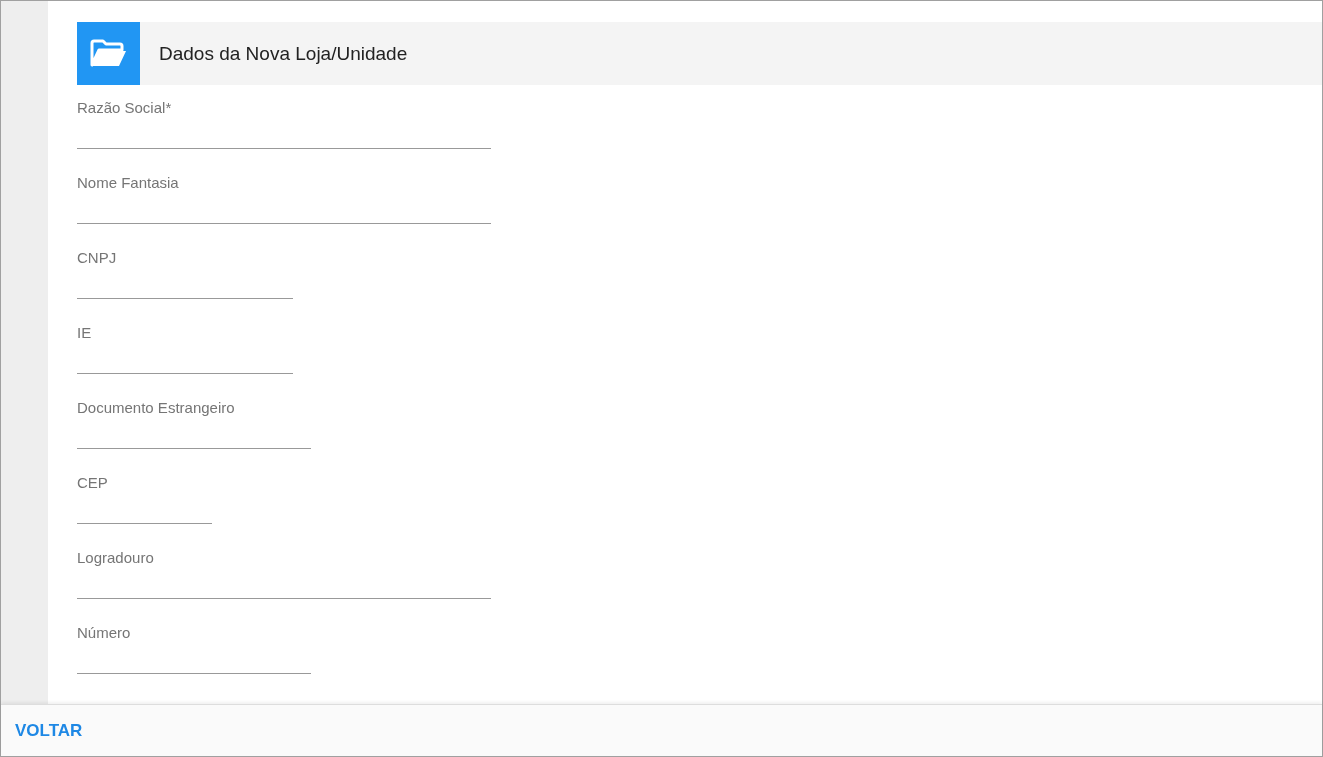 This screenshot has height=757, width=1323. What do you see at coordinates (283, 53) in the screenshot?
I see `section-title: Dados da Nova Loja/Unidade` at bounding box center [283, 53].